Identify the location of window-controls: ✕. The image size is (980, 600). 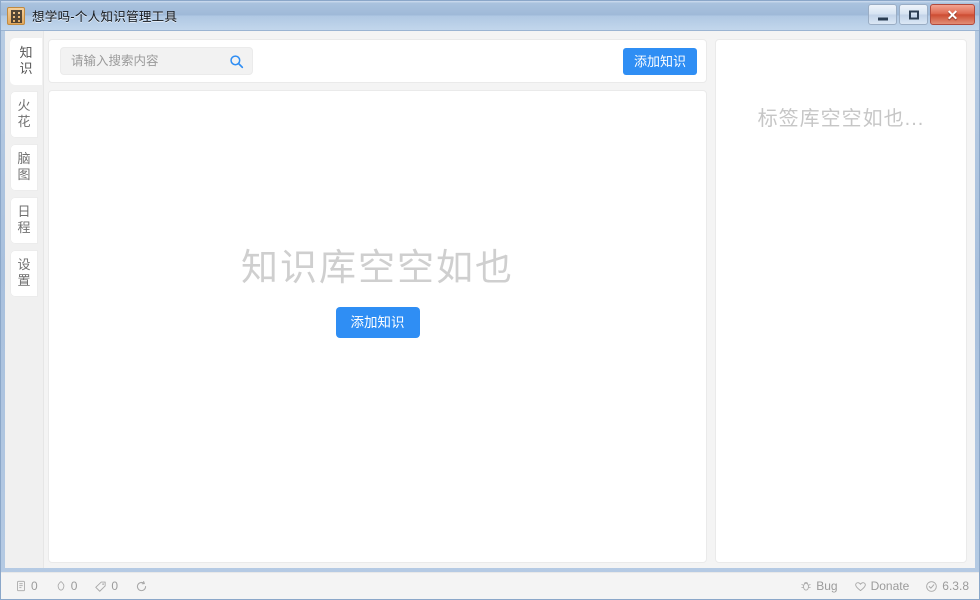
(921, 14).